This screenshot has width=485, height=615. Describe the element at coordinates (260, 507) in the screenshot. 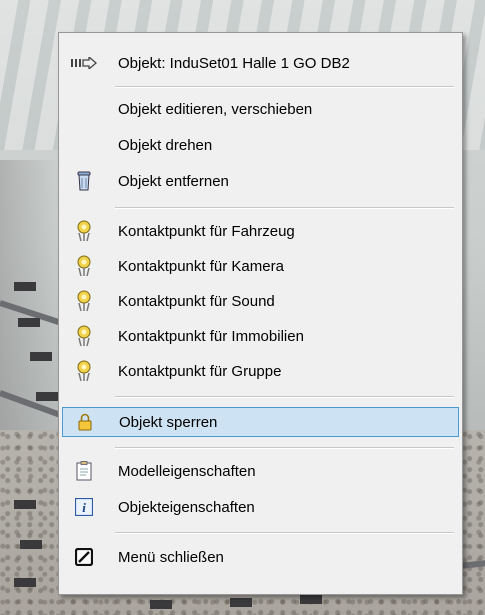

I see `menu-item-object-properties: i Objekteigenschaften` at that location.